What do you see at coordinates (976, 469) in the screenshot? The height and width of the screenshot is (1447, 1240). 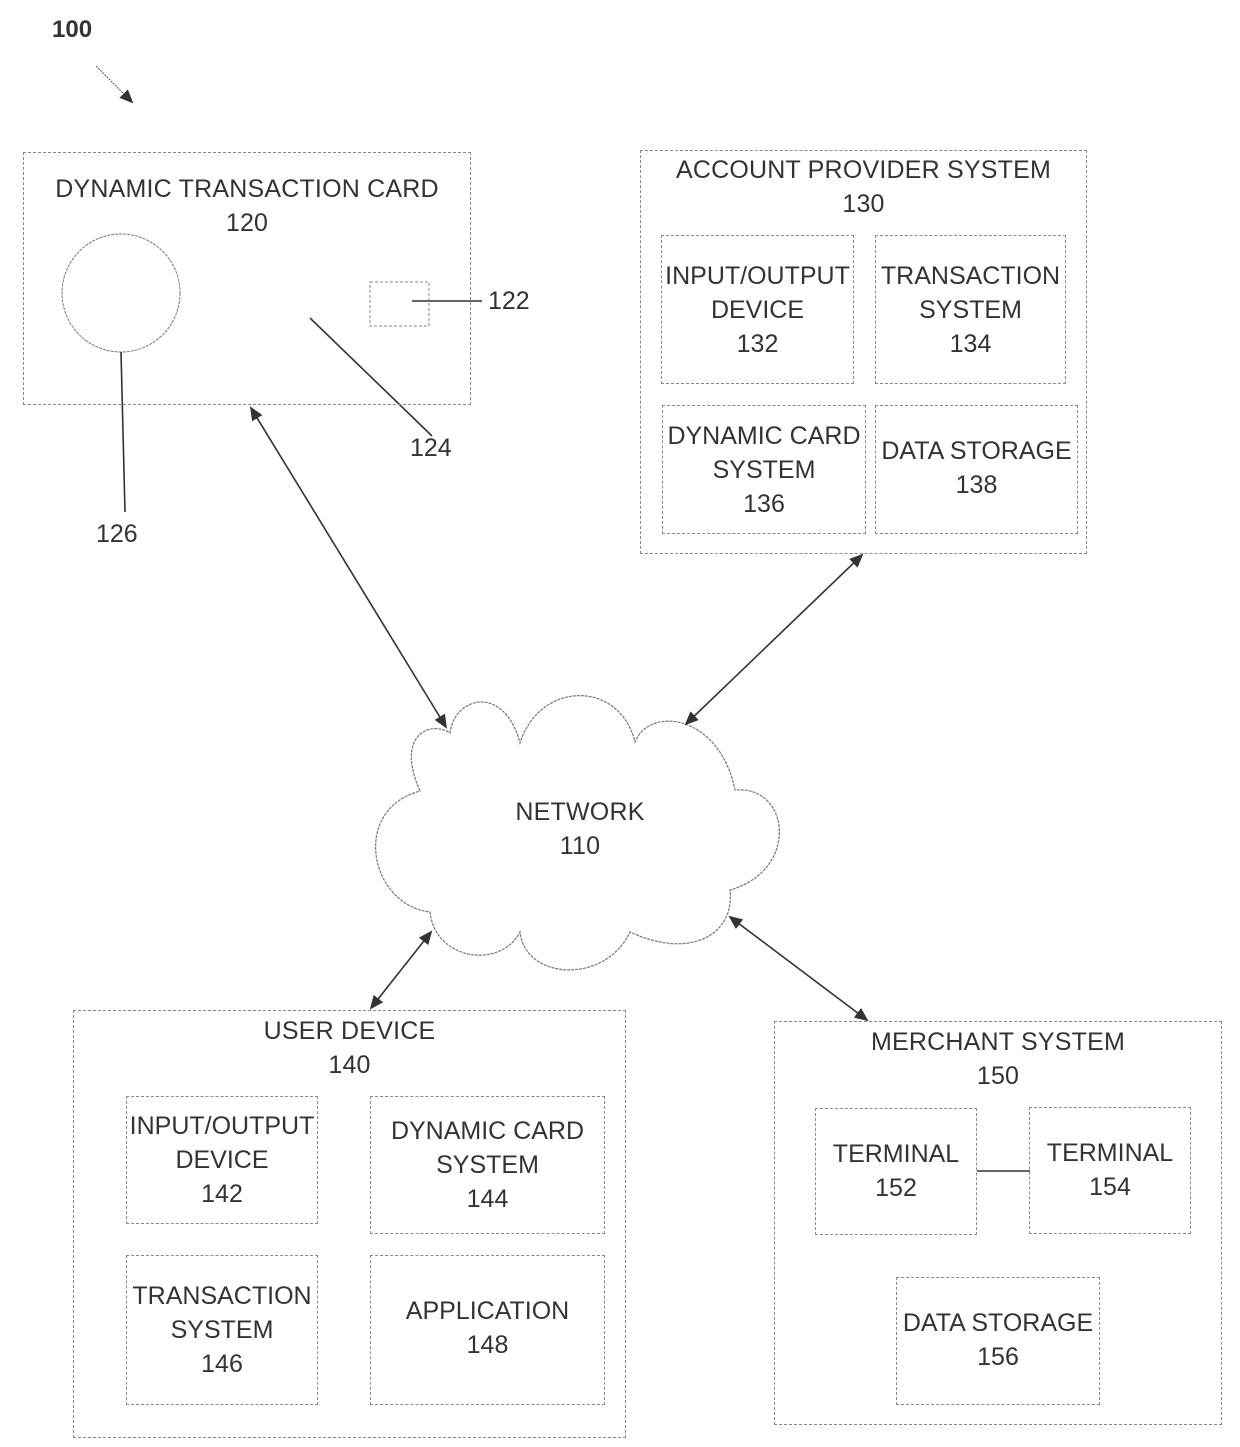 I see `component-138: DATA STORAGE 138` at bounding box center [976, 469].